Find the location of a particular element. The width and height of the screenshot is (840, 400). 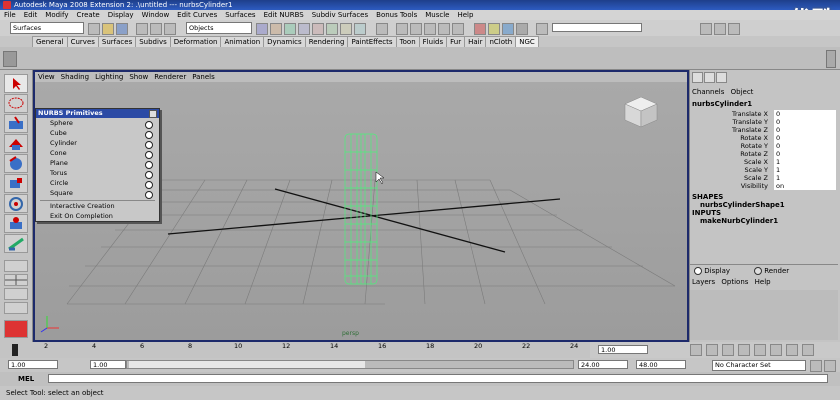

shelf-tab-general: General is located at coordinates (50, 41).